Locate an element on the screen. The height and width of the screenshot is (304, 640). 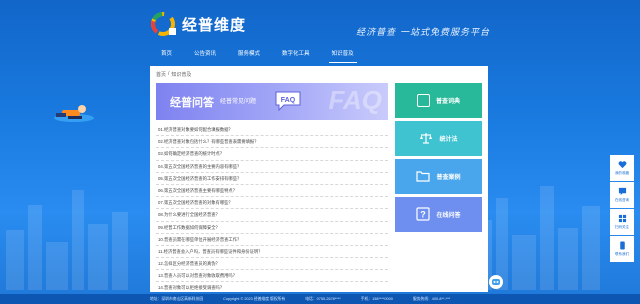
footer-address: 地址：深圳市南山区高新科技园 is located at coordinates (177, 298).